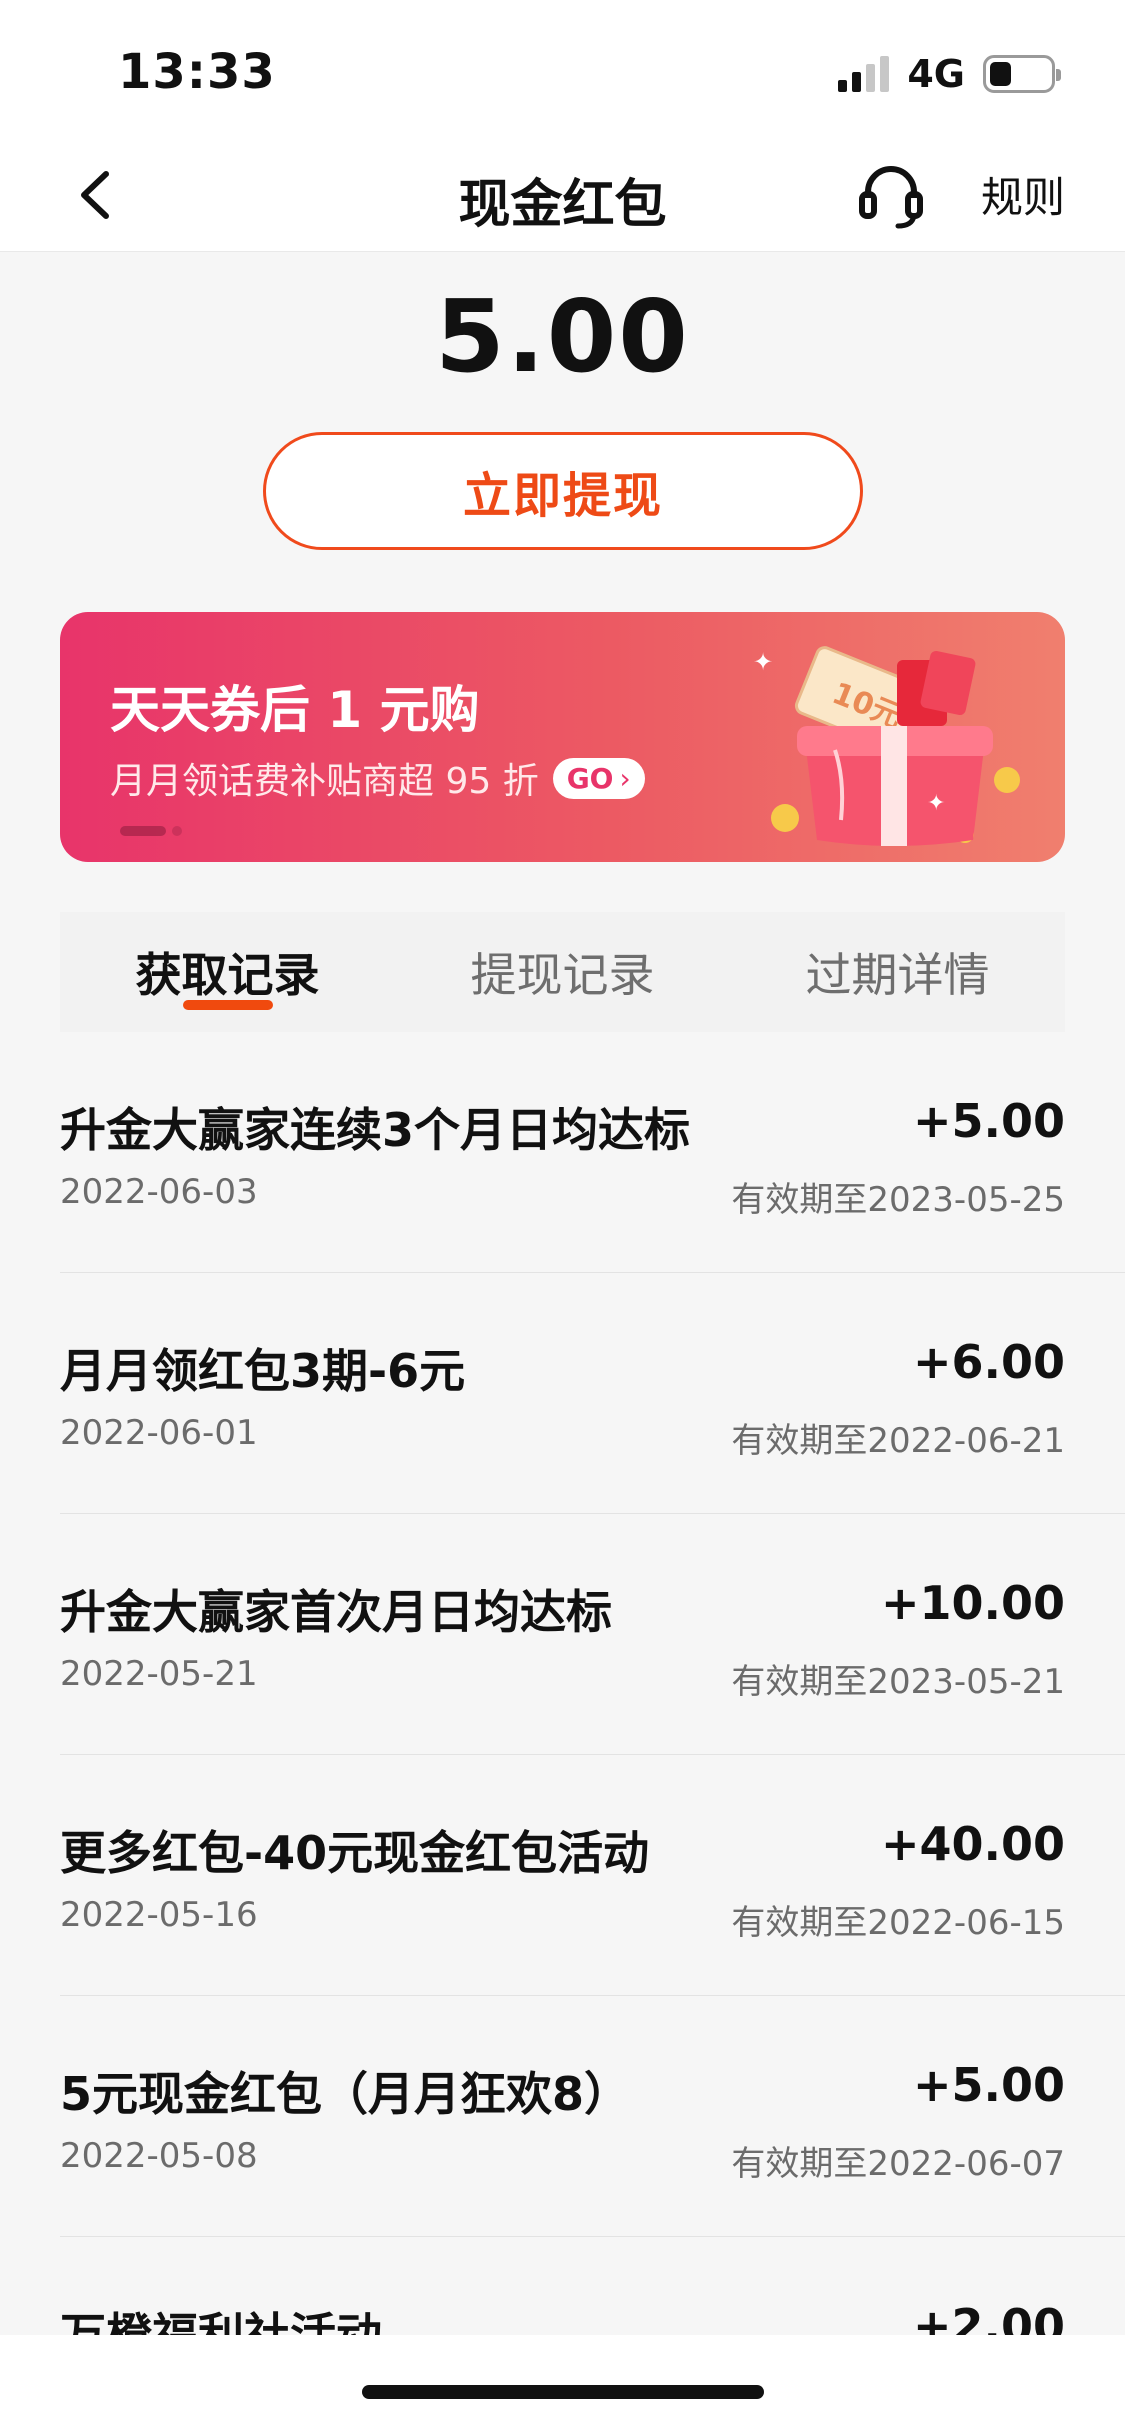 The image size is (1125, 2435). I want to click on status-indicators: 4G, so click(949, 74).